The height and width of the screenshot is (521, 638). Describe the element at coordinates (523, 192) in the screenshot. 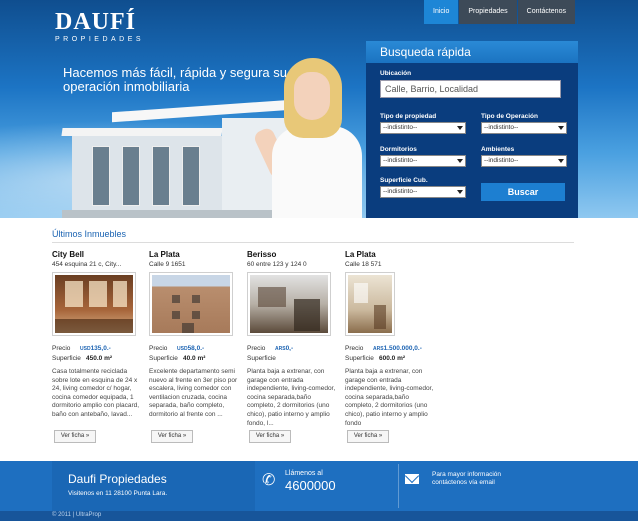

I see `search-button: Buscar` at that location.